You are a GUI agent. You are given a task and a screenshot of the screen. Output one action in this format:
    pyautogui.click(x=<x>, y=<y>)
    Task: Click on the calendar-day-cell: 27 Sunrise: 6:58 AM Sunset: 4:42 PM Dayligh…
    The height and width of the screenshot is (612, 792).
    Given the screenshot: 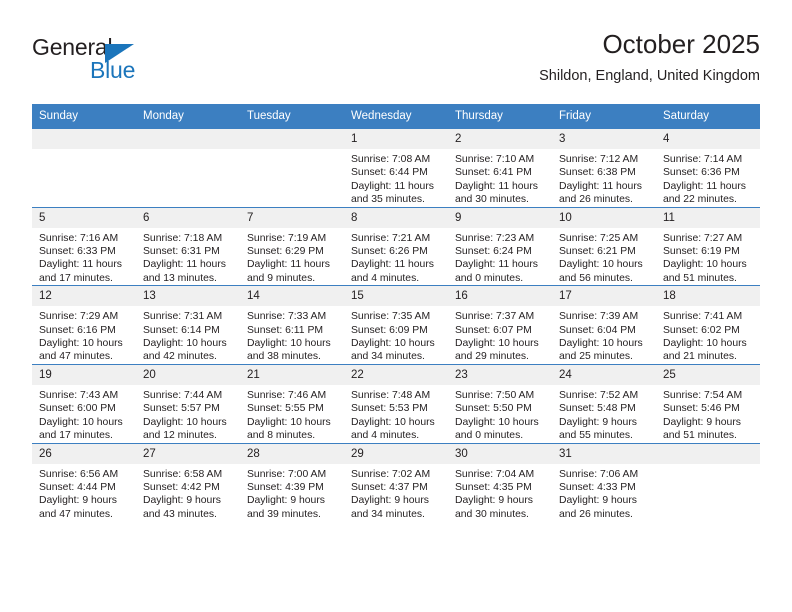 What is the action you would take?
    pyautogui.click(x=188, y=482)
    